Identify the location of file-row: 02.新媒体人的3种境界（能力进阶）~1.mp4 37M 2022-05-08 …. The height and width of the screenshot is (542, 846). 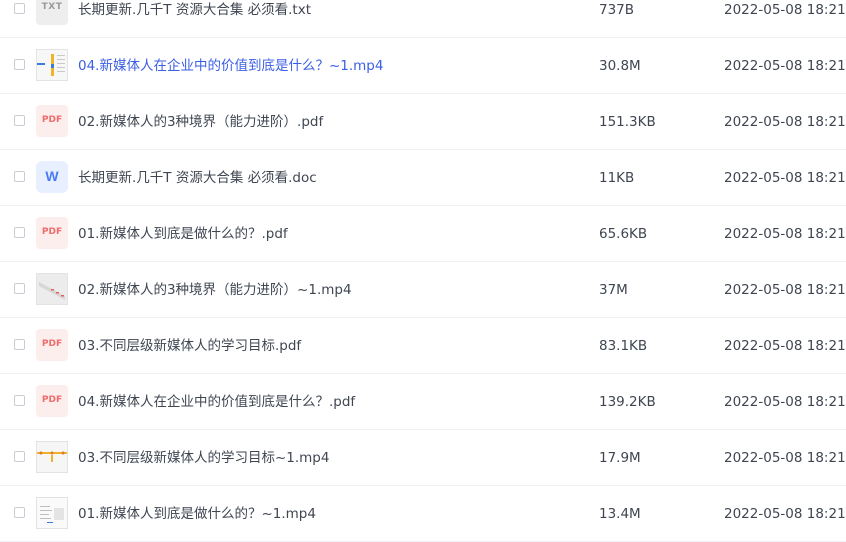
(423, 290).